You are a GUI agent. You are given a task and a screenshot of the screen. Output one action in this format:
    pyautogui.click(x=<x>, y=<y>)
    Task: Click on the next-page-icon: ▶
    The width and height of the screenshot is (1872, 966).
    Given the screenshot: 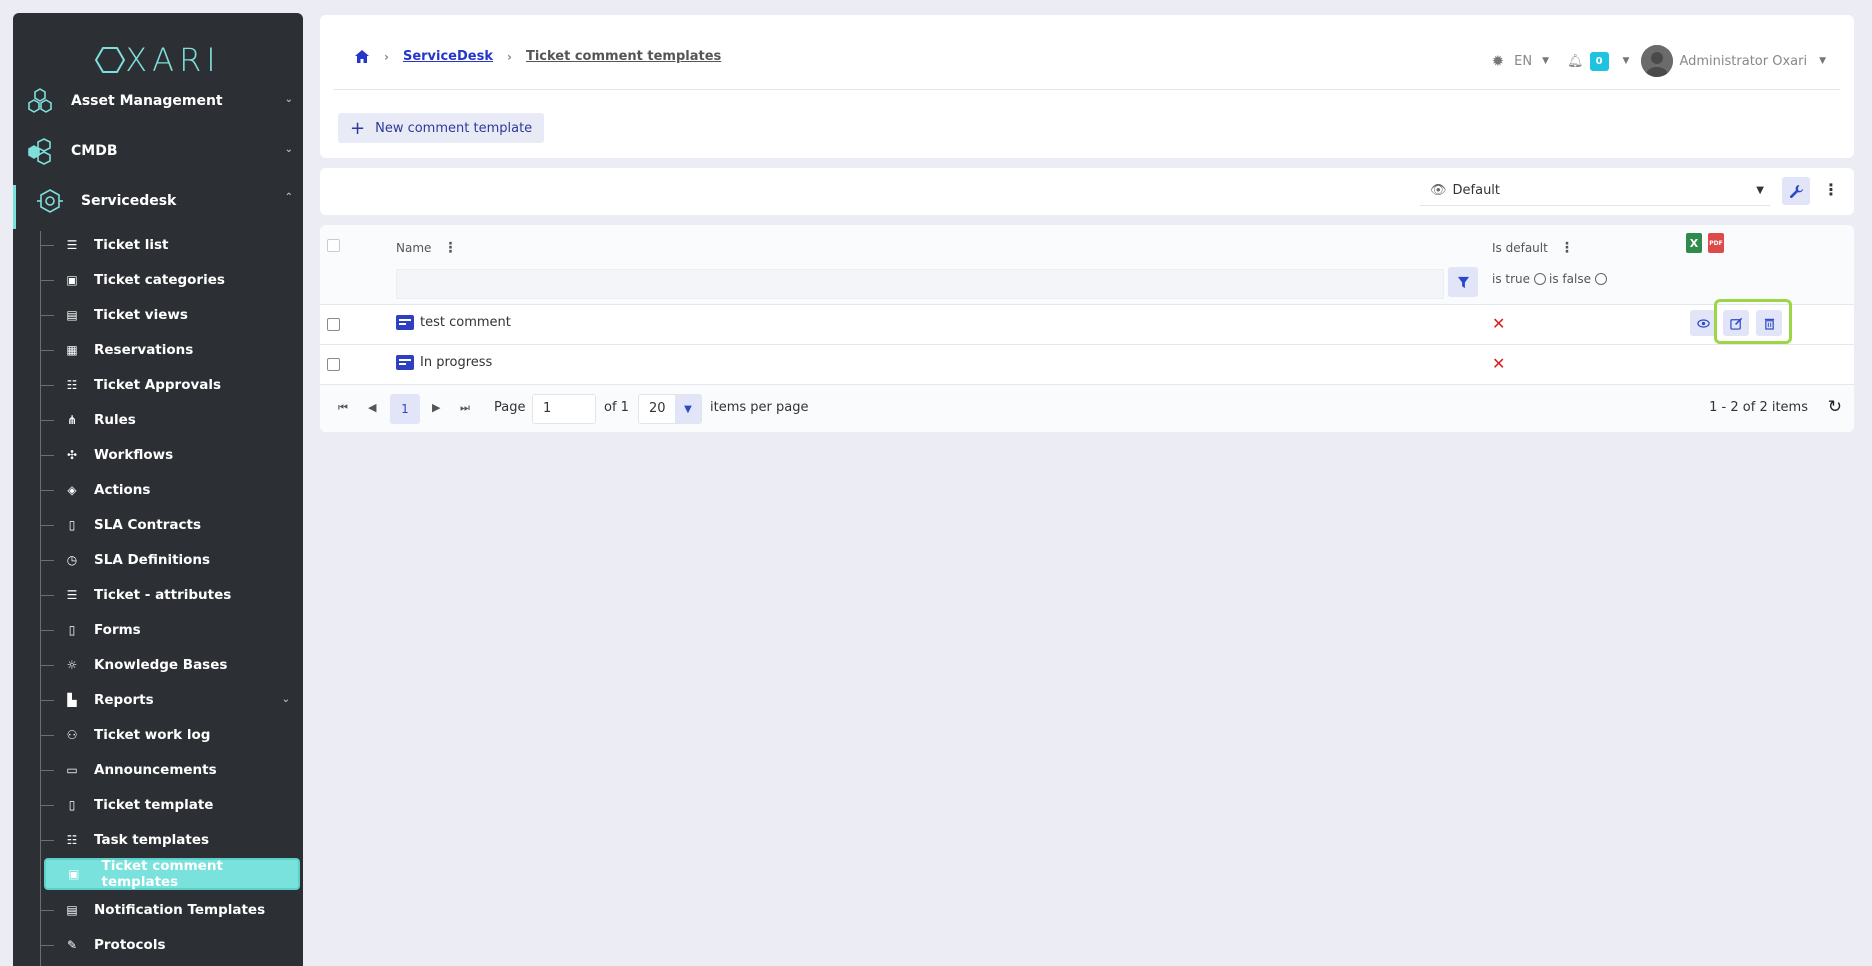 What is the action you would take?
    pyautogui.click(x=436, y=407)
    